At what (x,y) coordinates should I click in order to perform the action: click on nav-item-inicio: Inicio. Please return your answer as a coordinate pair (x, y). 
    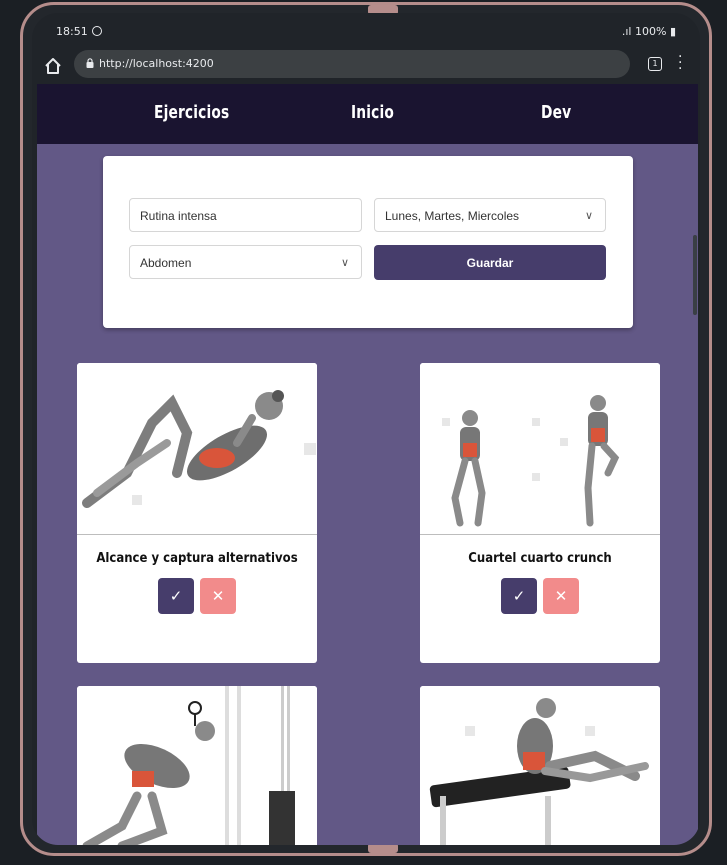
    Looking at the image, I should click on (372, 112).